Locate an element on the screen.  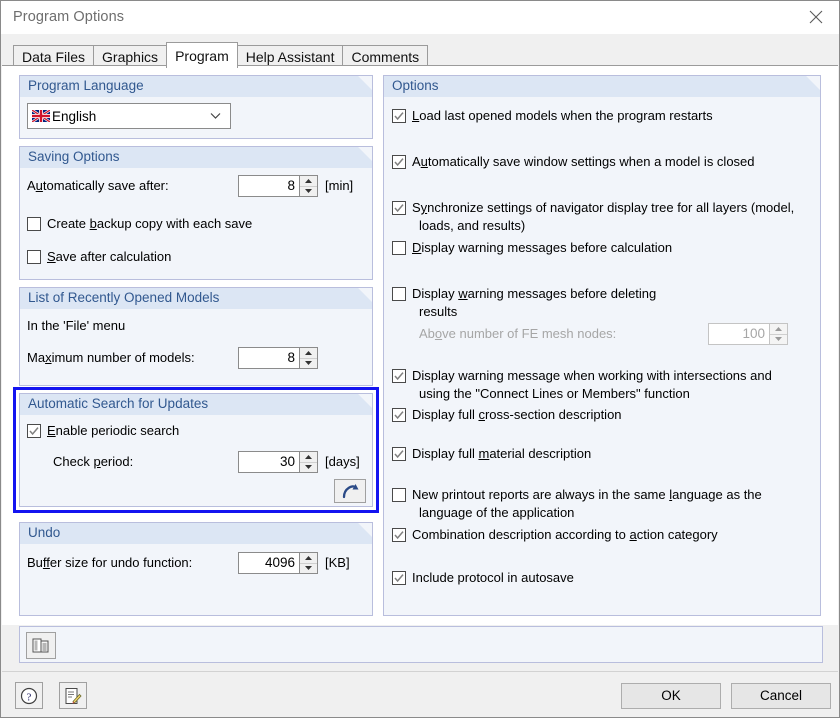
refresh-arrow-icon is located at coordinates (350, 491).